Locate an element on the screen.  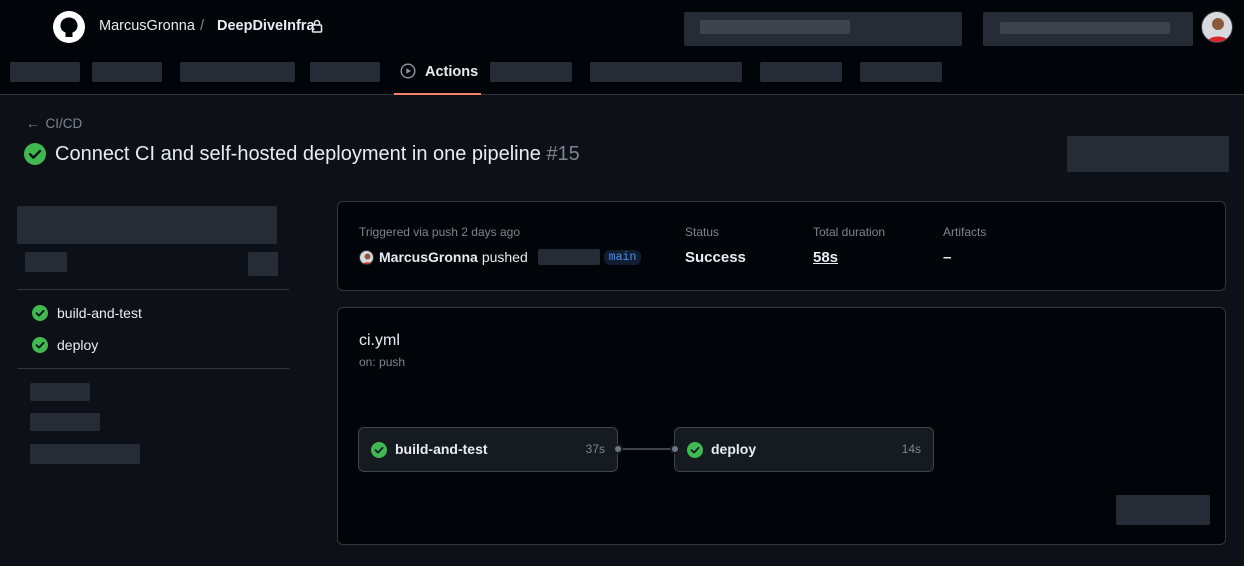
duration-label: Total duration is located at coordinates (849, 232).